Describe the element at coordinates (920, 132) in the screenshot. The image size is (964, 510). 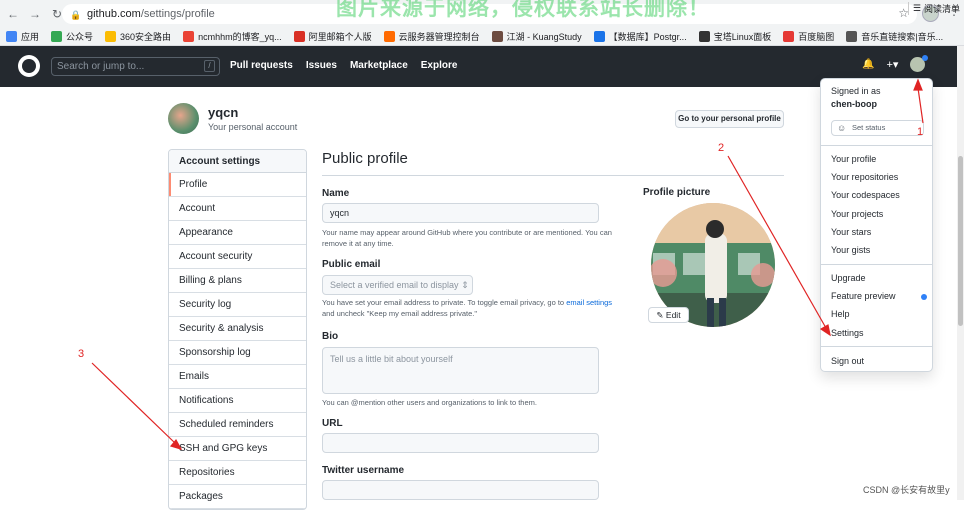
I see `annotation-1: 1` at that location.